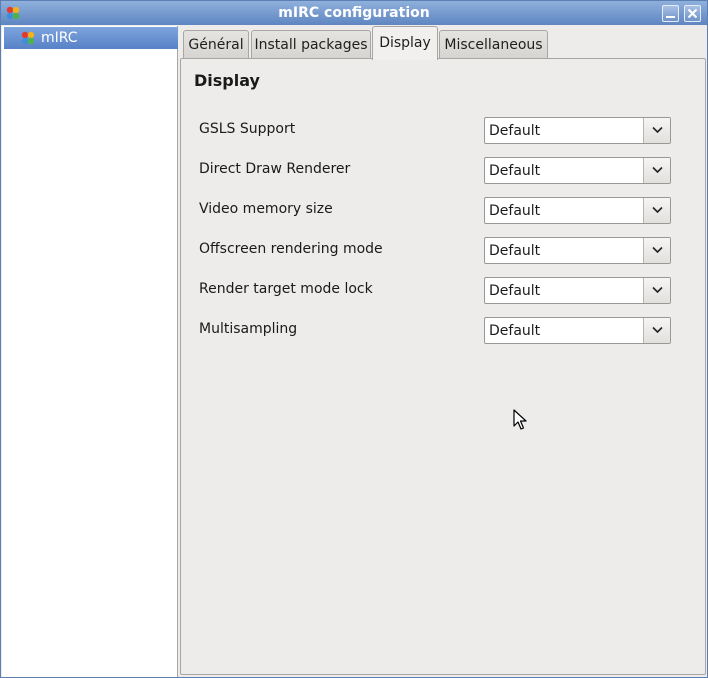  Describe the element at coordinates (577, 170) in the screenshot. I see `direct-draw-renderer-dropdown: Default` at that location.